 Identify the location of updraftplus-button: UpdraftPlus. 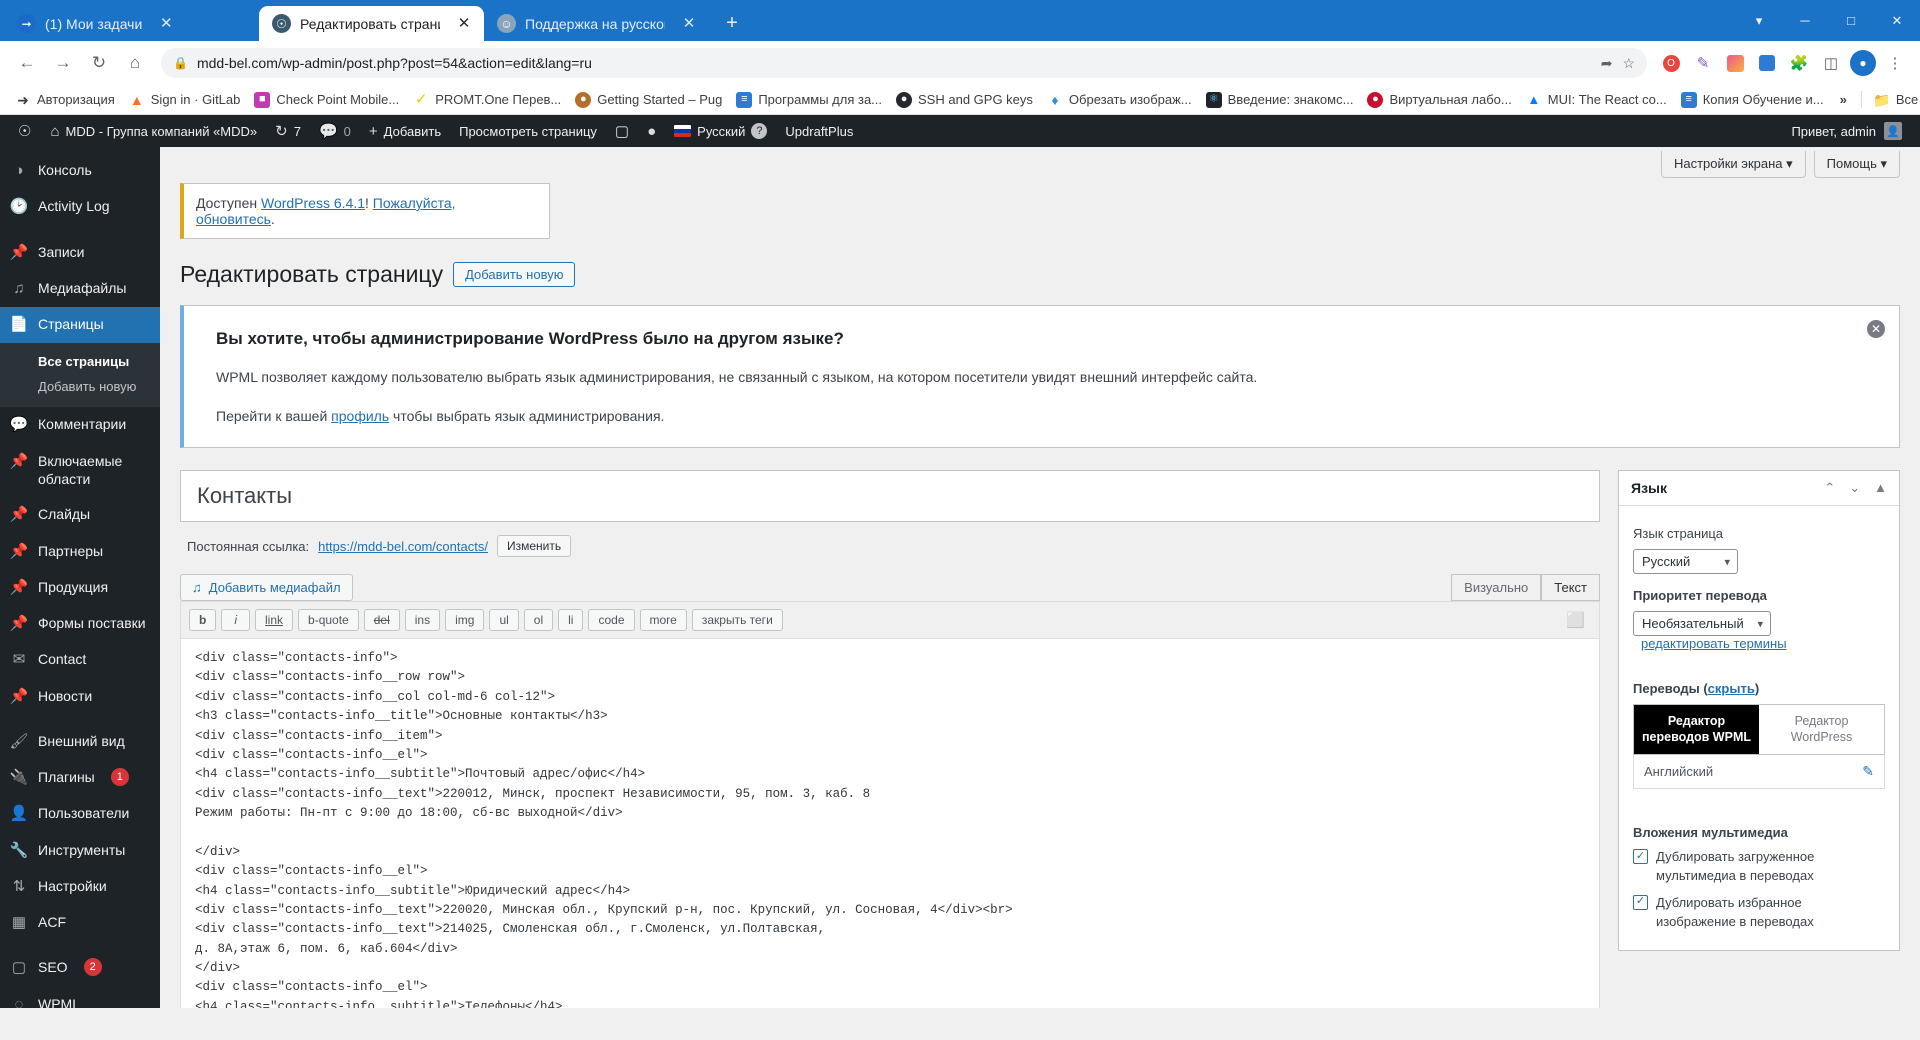
(819, 131).